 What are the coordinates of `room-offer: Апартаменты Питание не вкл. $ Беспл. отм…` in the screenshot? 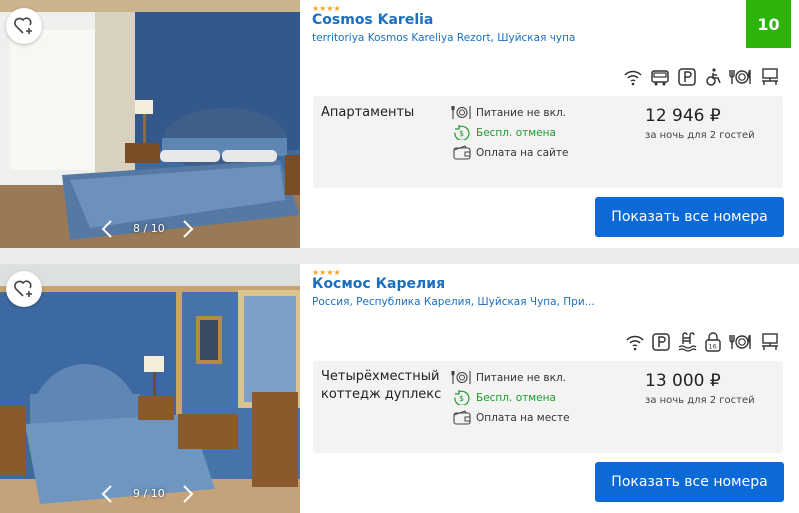 It's located at (548, 142).